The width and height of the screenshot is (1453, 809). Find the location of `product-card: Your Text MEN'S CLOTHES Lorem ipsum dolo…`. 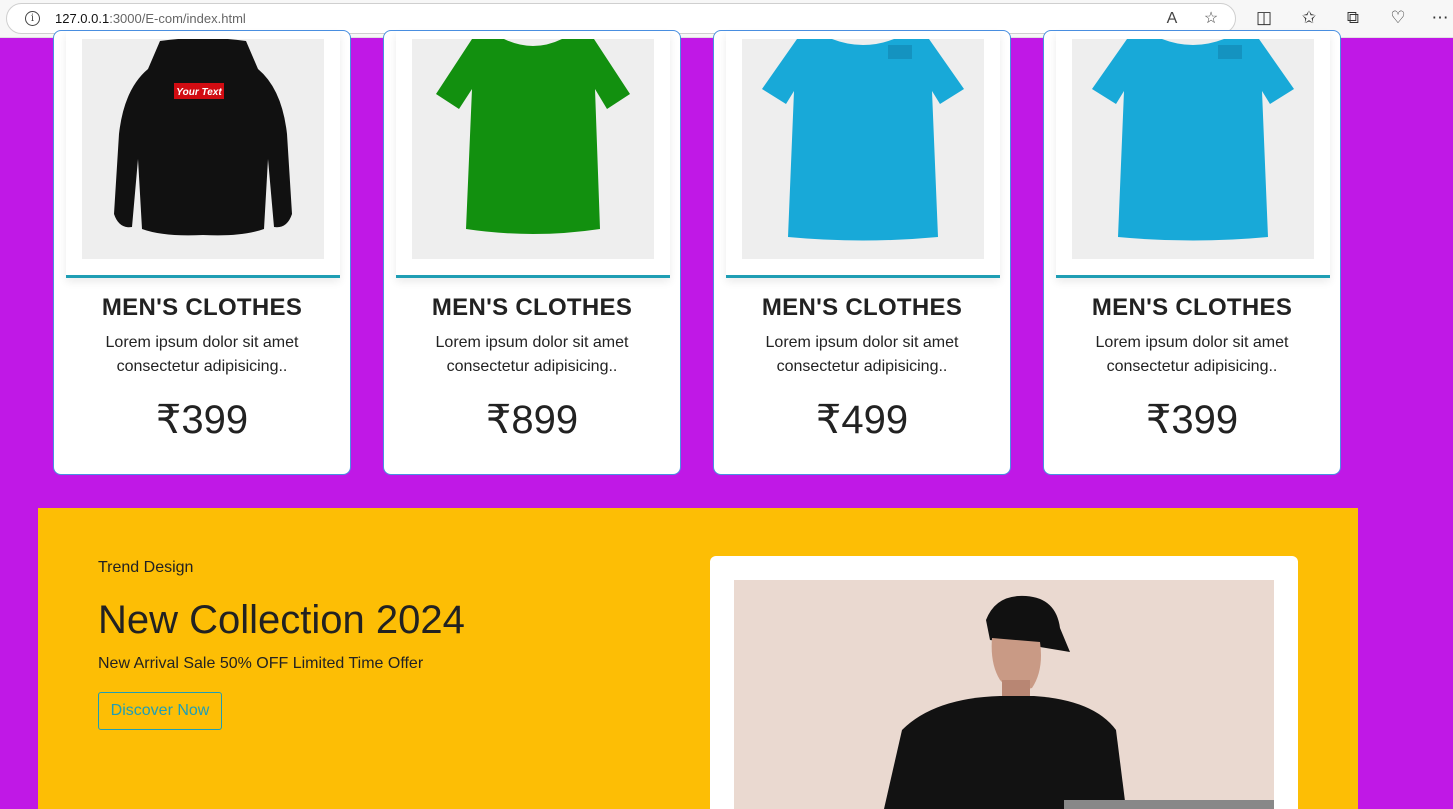

product-card: Your Text MEN'S CLOTHES Lorem ipsum dolo… is located at coordinates (202, 252).